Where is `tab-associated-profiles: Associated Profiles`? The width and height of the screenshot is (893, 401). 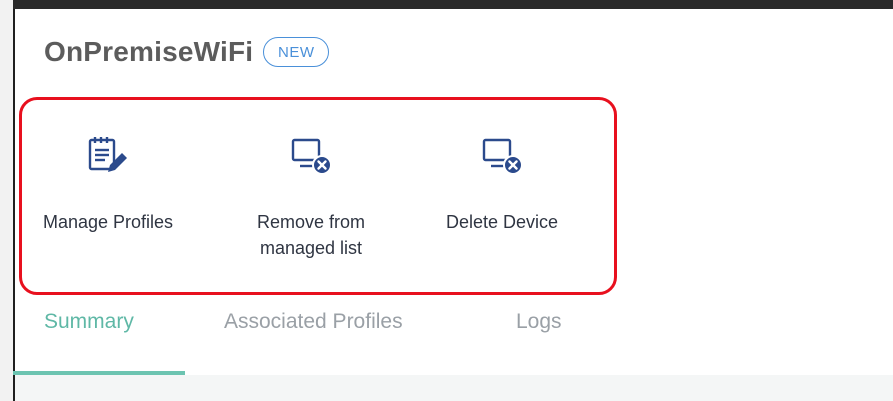 tab-associated-profiles: Associated Profiles is located at coordinates (313, 322).